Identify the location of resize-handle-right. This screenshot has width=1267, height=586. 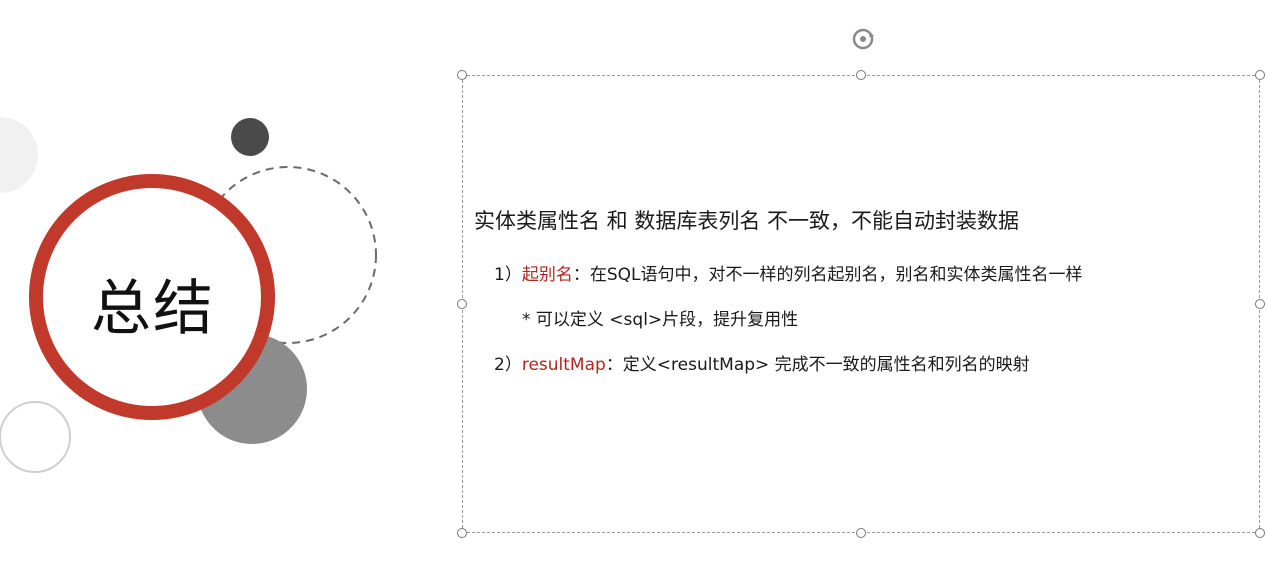
(1260, 304).